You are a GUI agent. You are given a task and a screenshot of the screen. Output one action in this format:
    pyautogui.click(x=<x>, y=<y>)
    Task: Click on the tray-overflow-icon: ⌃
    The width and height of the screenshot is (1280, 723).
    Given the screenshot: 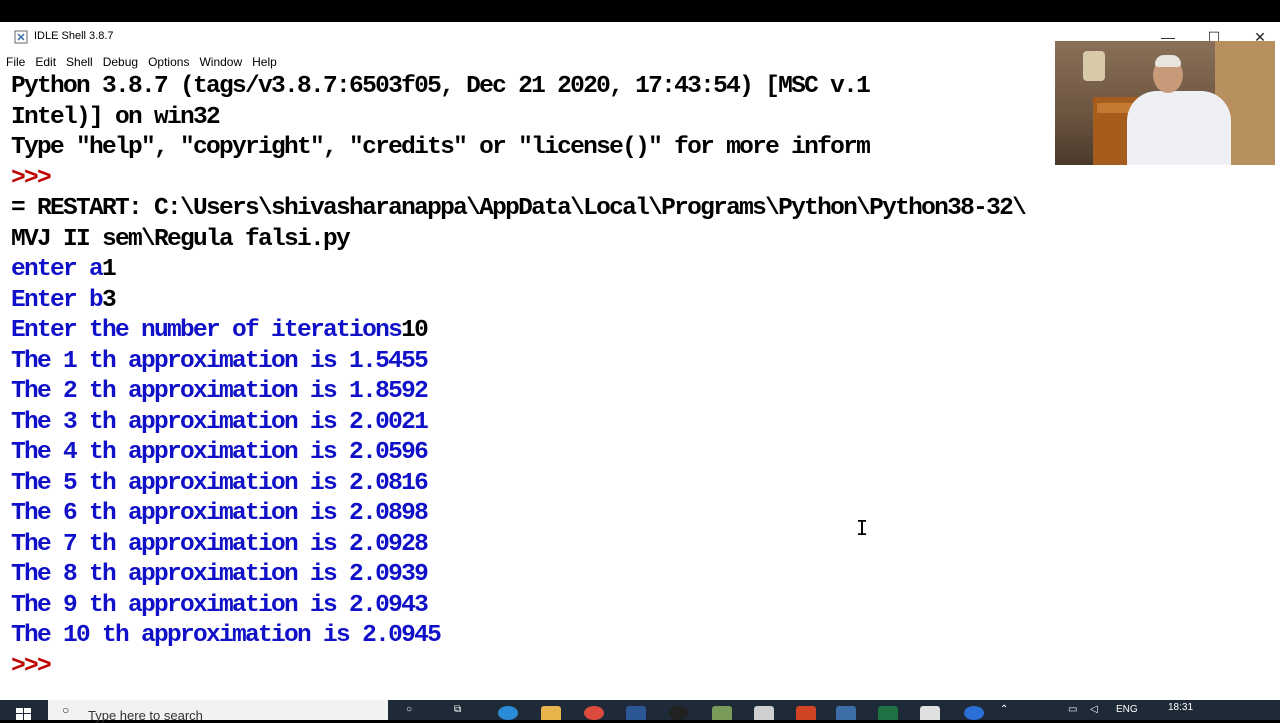 What is the action you would take?
    pyautogui.click(x=1004, y=709)
    